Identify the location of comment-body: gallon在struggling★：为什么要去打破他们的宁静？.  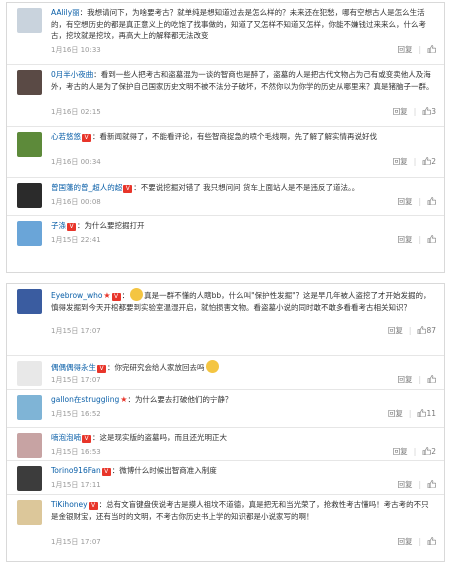
(243, 400).